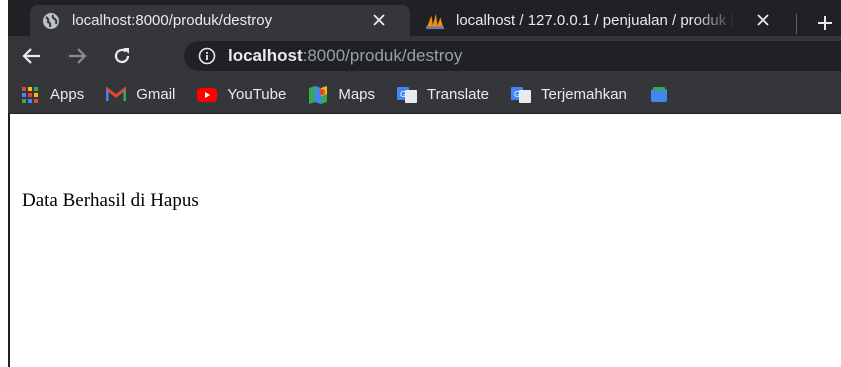  I want to click on bookmark-overflow, so click(664, 95).